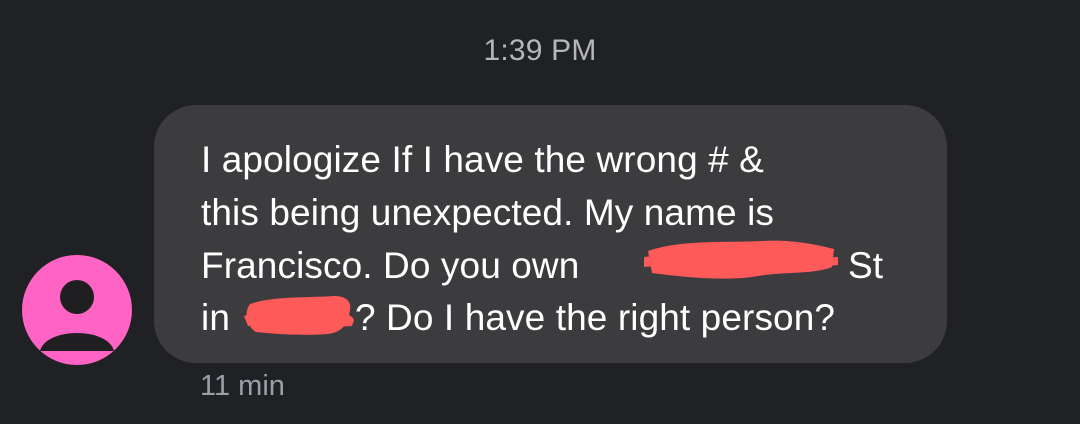 The image size is (1080, 424). What do you see at coordinates (390, 265) in the screenshot?
I see `message-line-3: Francisco. Do you own` at bounding box center [390, 265].